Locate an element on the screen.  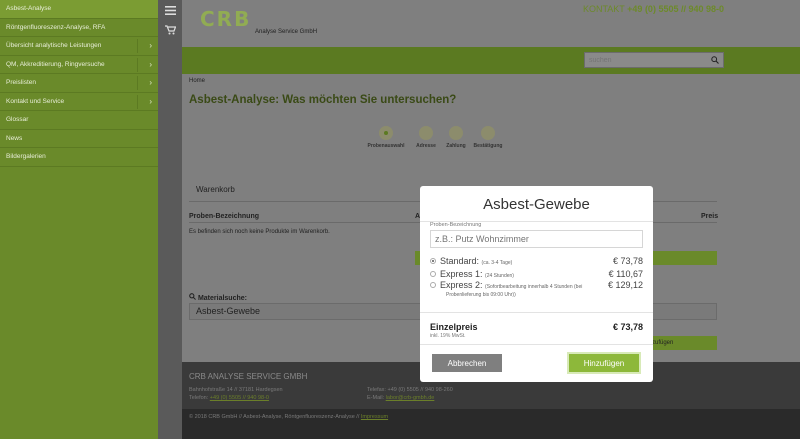
option-note: (ca. 3-4 Tage) is located at coordinates (497, 263).